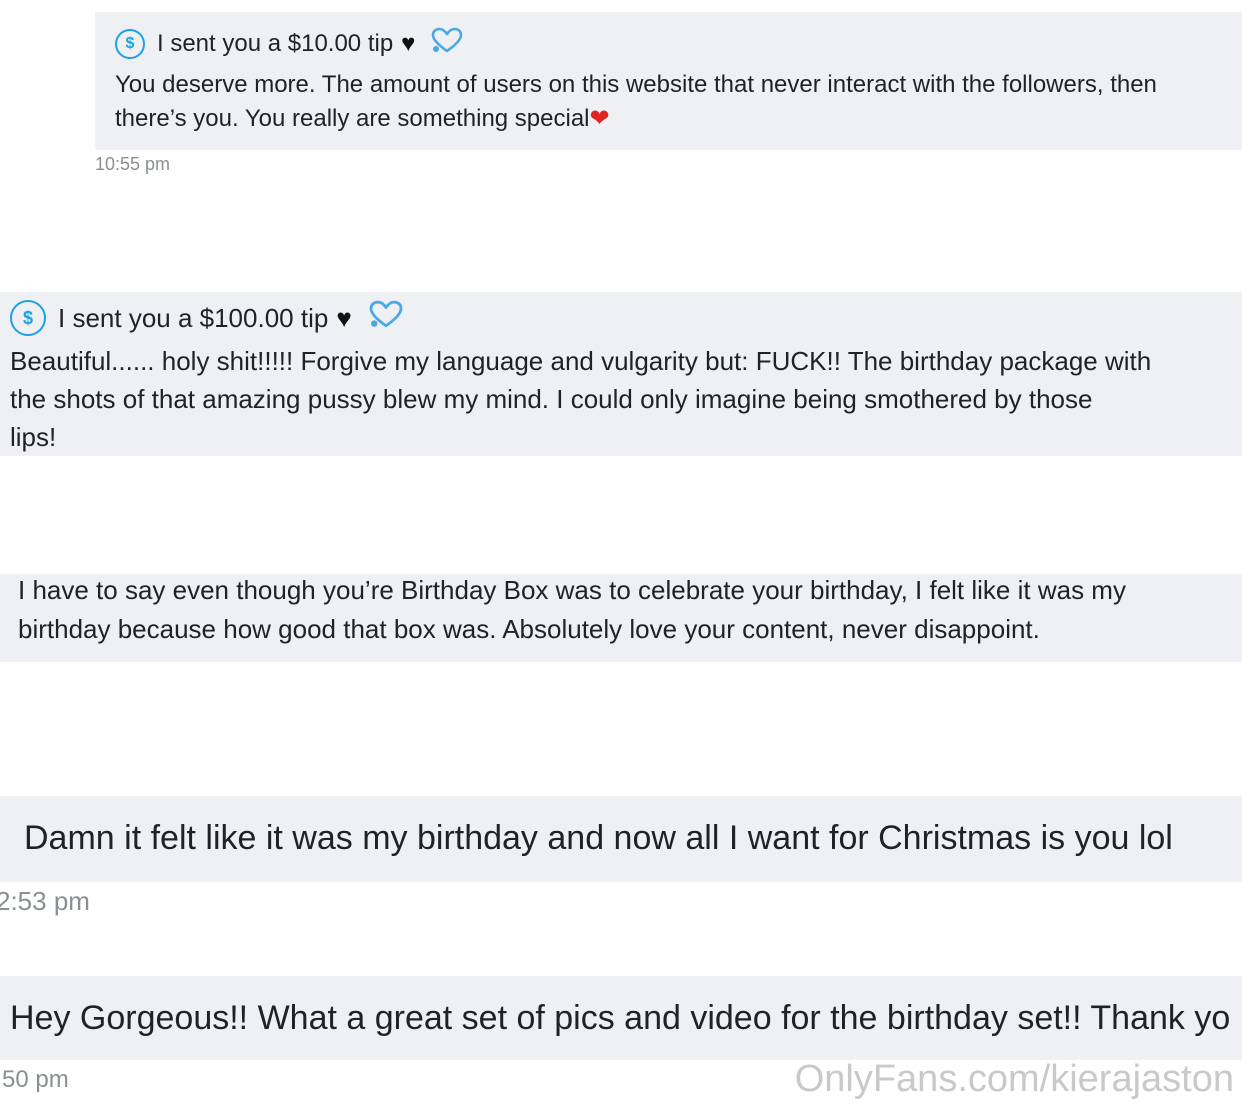 Image resolution: width=1242 pixels, height=1107 pixels. Describe the element at coordinates (193, 317) in the screenshot. I see `tip-text: I sent you a $100.00 tip` at that location.